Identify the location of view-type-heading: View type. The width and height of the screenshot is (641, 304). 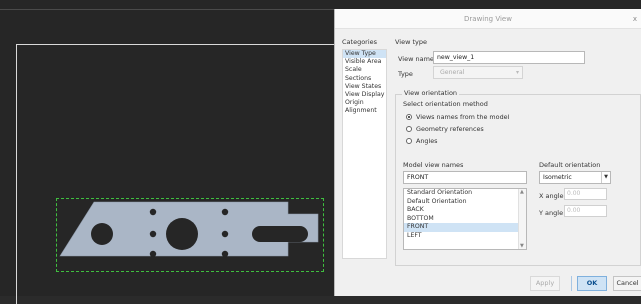
(411, 42).